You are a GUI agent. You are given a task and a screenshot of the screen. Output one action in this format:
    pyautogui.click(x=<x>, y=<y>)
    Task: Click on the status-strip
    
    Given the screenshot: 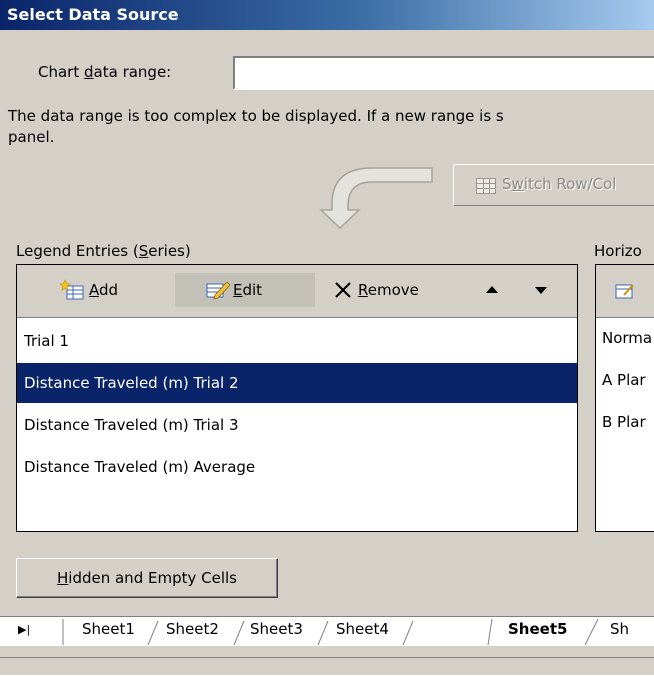 What is the action you would take?
    pyautogui.click(x=327, y=661)
    